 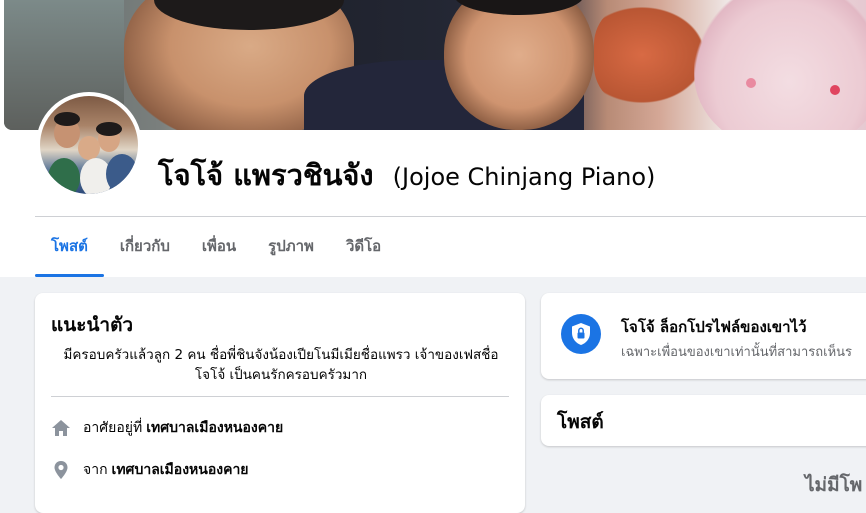 I want to click on posts-title: โพสต์, so click(x=580, y=422).